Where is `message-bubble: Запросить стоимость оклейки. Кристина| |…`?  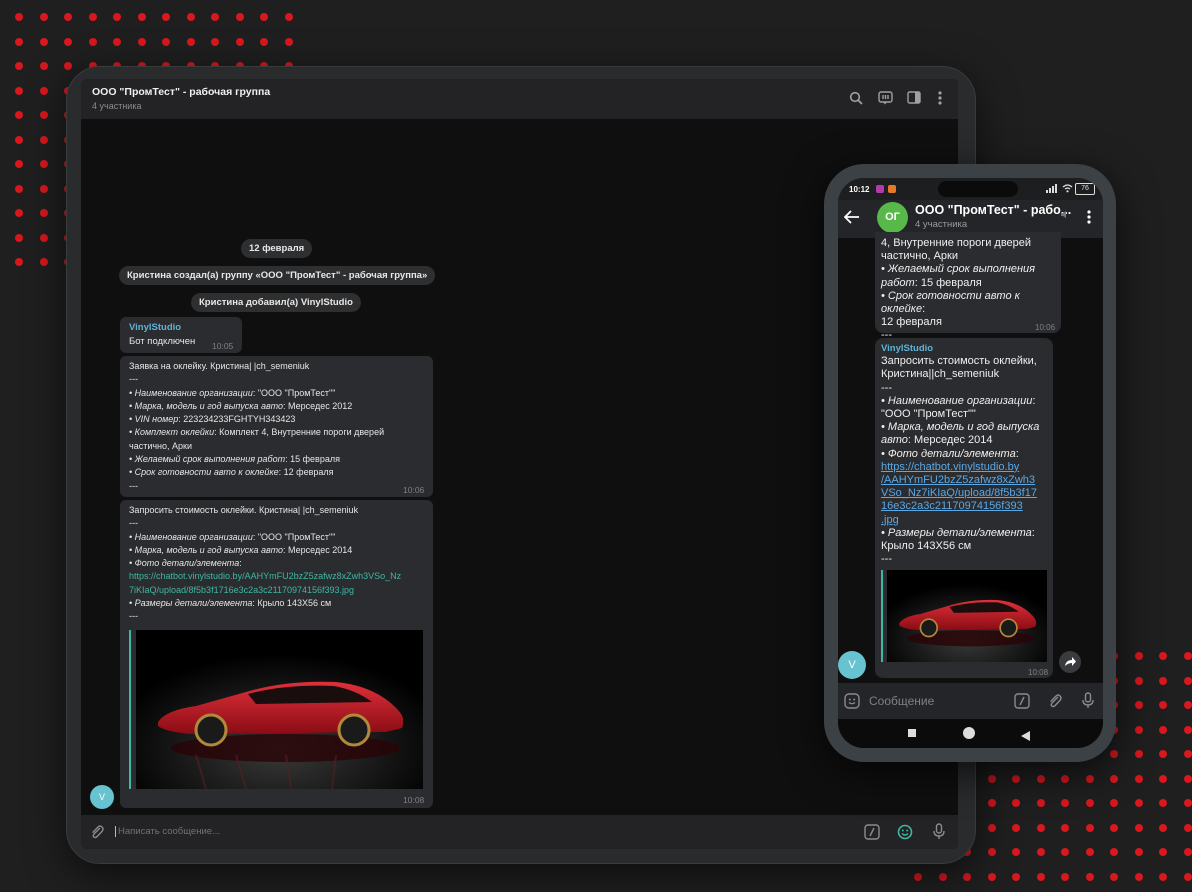 message-bubble: Запросить стоимость оклейки. Кристина| |… is located at coordinates (276, 654).